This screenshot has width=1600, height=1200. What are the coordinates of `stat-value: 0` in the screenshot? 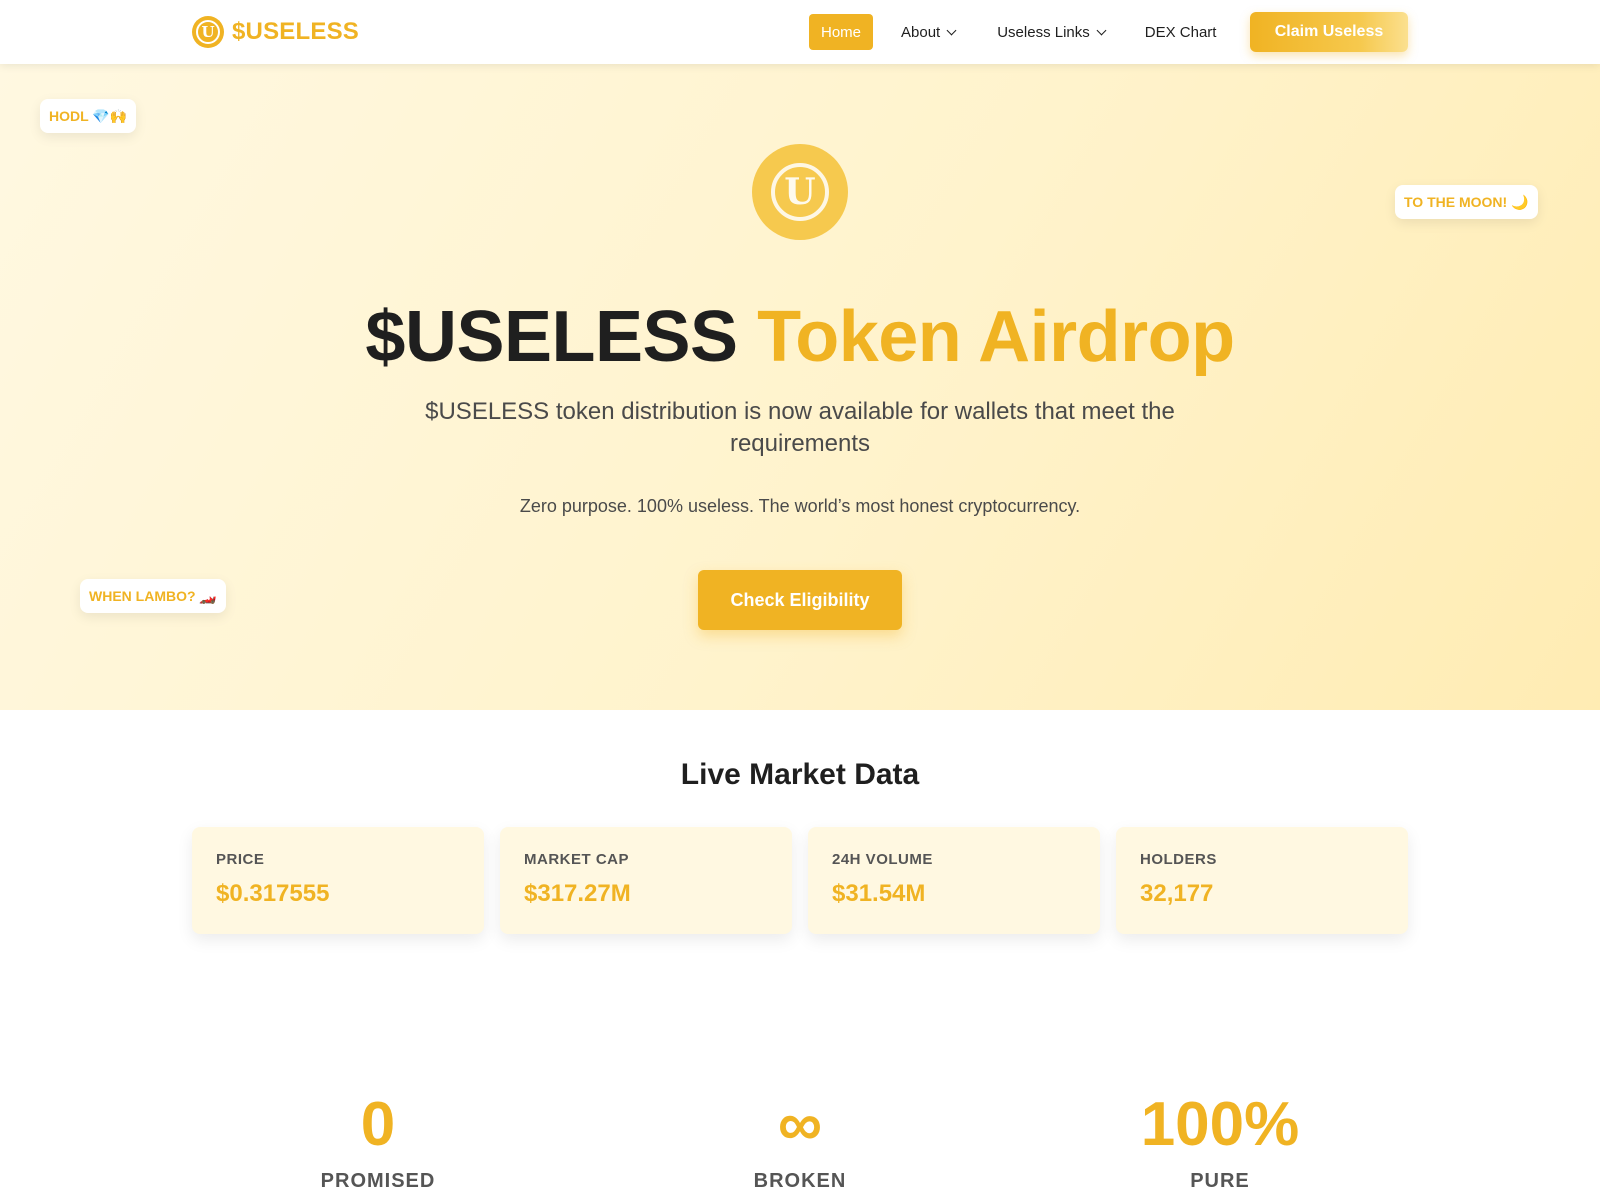 It's located at (378, 1124).